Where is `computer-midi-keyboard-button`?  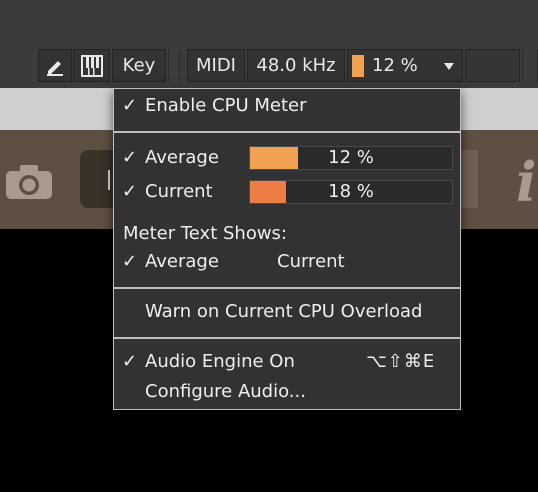
computer-midi-keyboard-button is located at coordinates (91, 65).